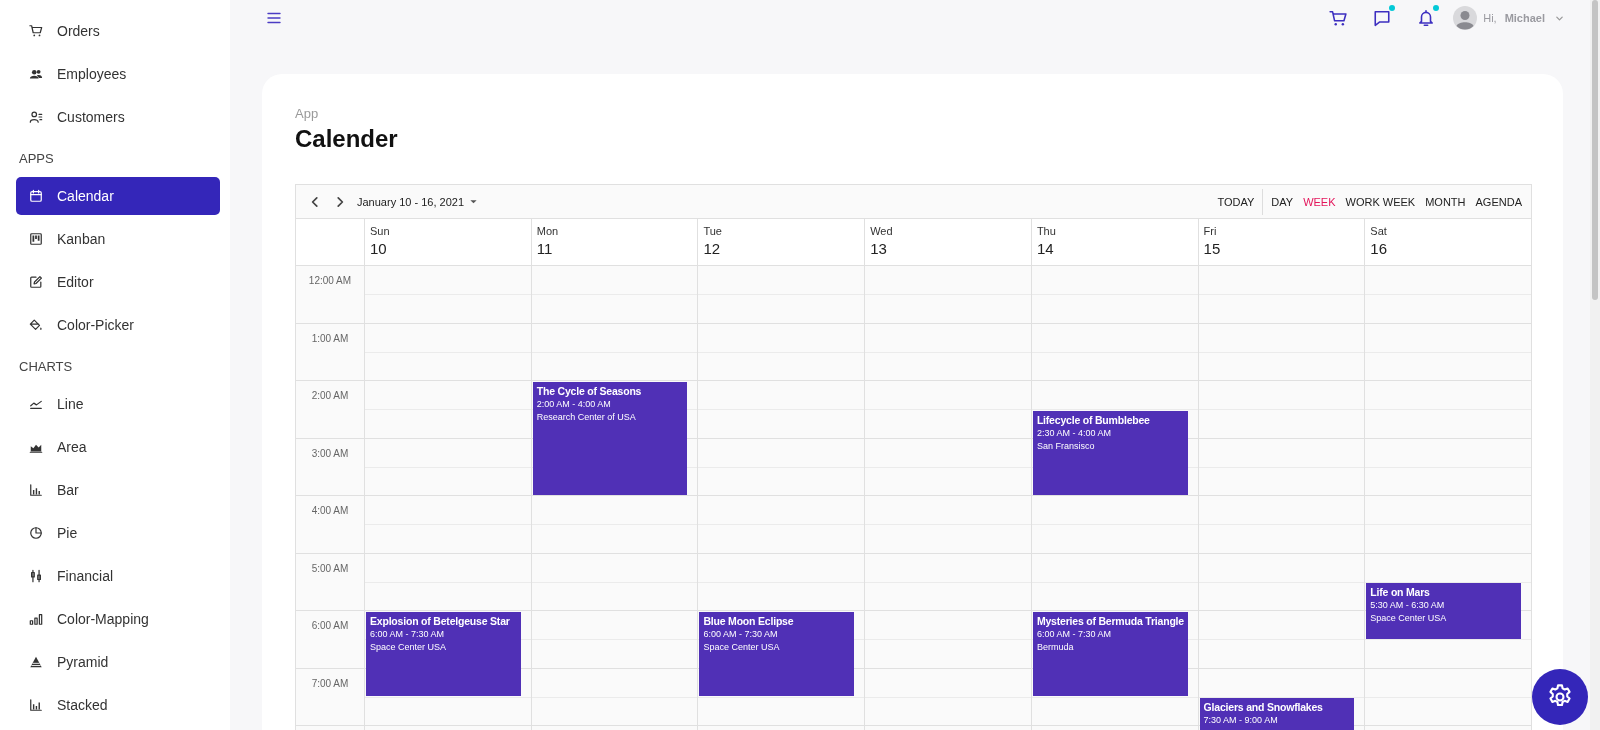 The width and height of the screenshot is (1600, 730). I want to click on event-card: Mysteries of Bermuda Triangle 6:00 AM - 7:30 AM Bermuda, so click(1110, 654).